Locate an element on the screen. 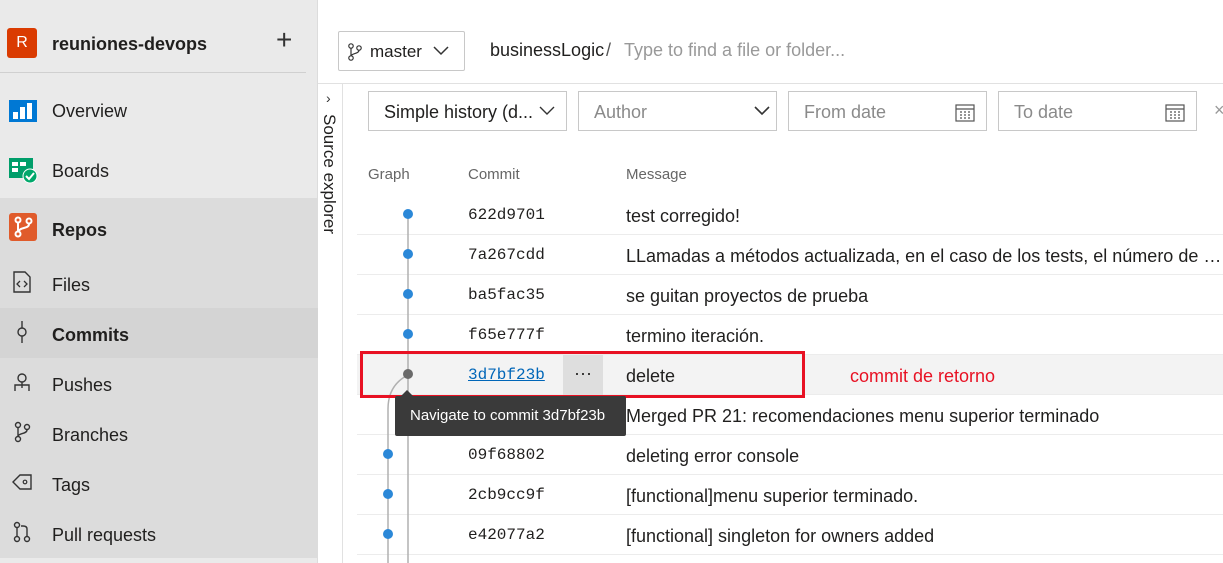 The image size is (1223, 563). sidebar-item-label: Pushes is located at coordinates (82, 385).